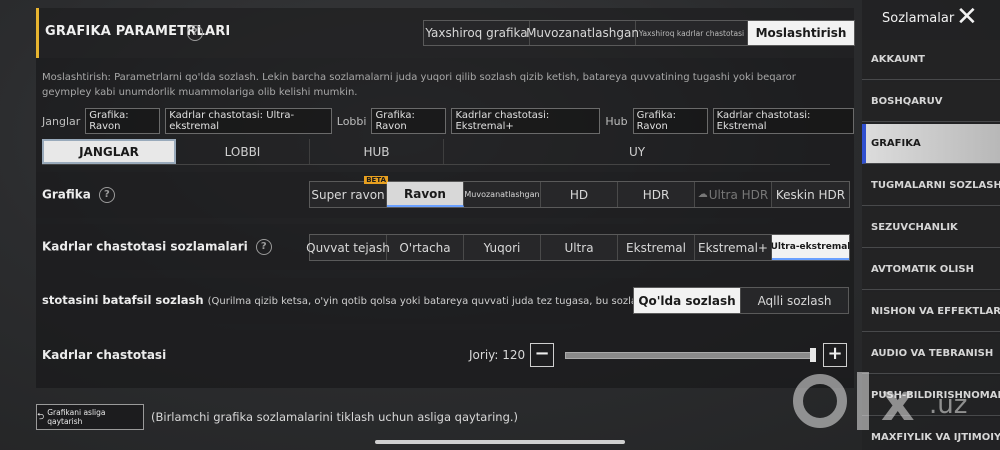 This screenshot has width=1000, height=450. I want to click on janglar-summary-label: Janglar, so click(61, 121).